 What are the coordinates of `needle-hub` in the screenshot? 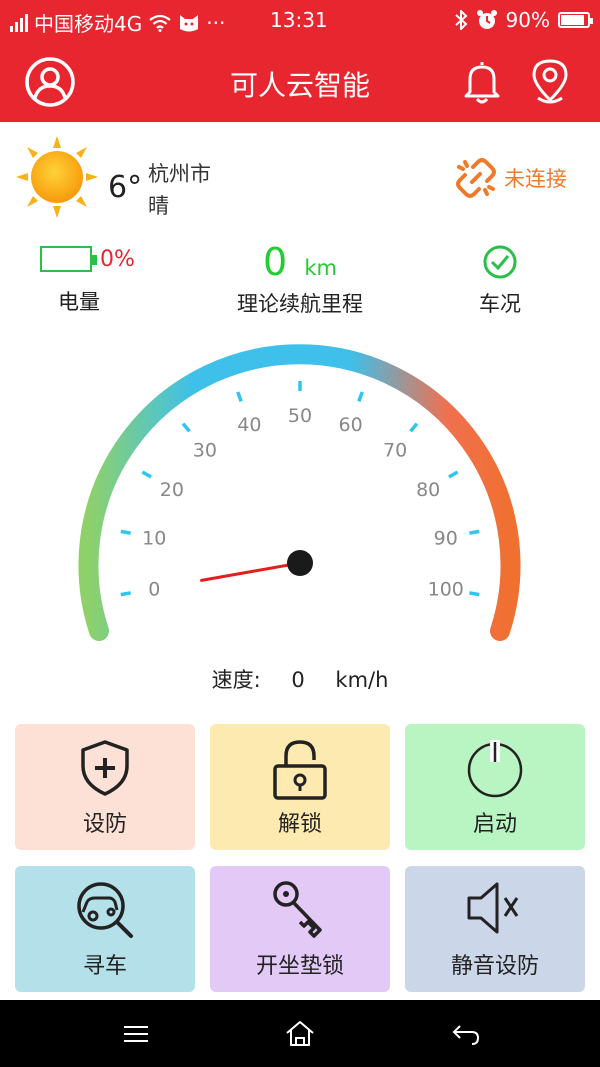 It's located at (300, 563).